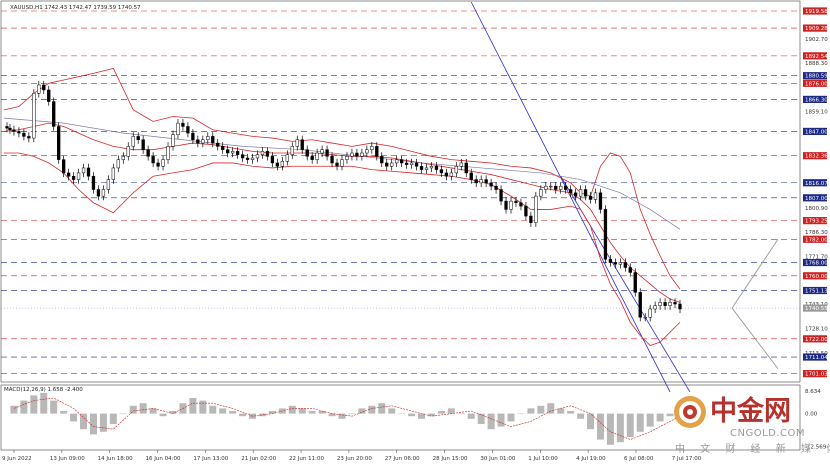 This screenshot has width=830, height=465. Describe the element at coordinates (816, 309) in the screenshot. I see `current-price-tag: 1740.55` at that location.